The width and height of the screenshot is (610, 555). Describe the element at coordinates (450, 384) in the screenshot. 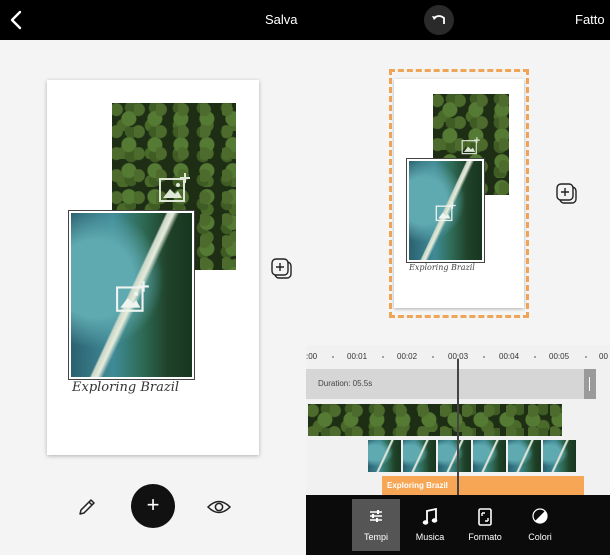

I see `duration-bar: Duration: 05.5s` at that location.